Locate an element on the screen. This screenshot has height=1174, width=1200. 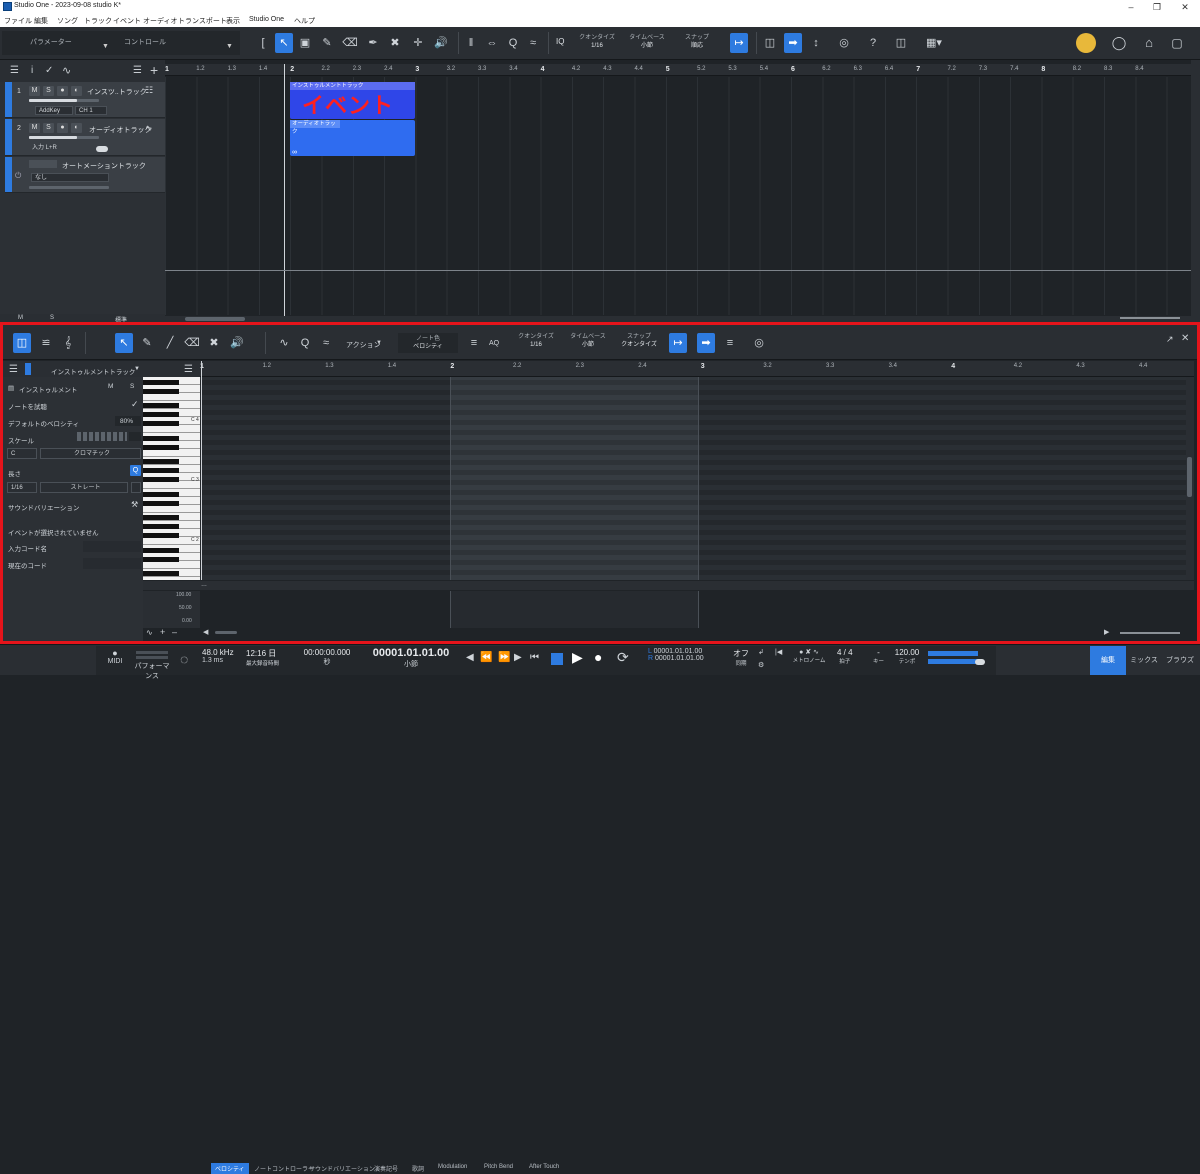
mute-tool-icon: ✖ is located at coordinates (214, 343).